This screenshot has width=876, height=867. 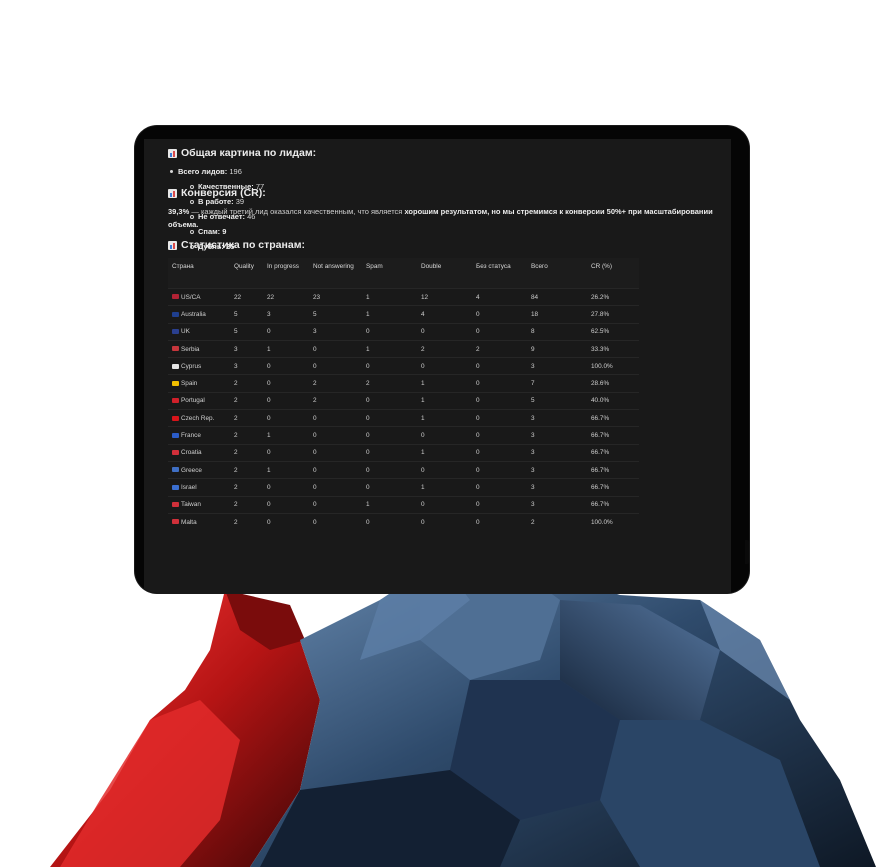 I want to click on bar-chart-icon, so click(x=172, y=245).